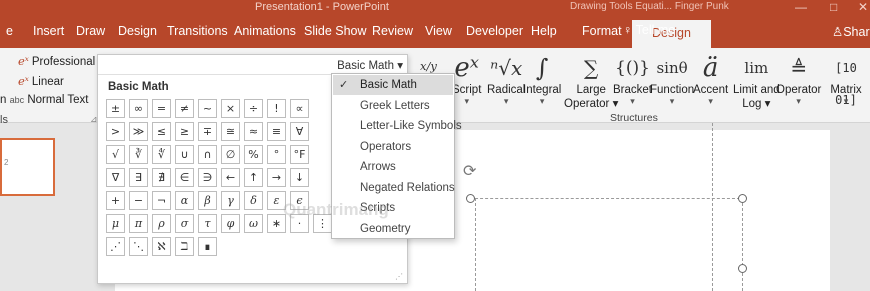 Image resolution: width=870 pixels, height=291 pixels. Describe the element at coordinates (851, 31) in the screenshot. I see `share-button: ♙Share` at that location.